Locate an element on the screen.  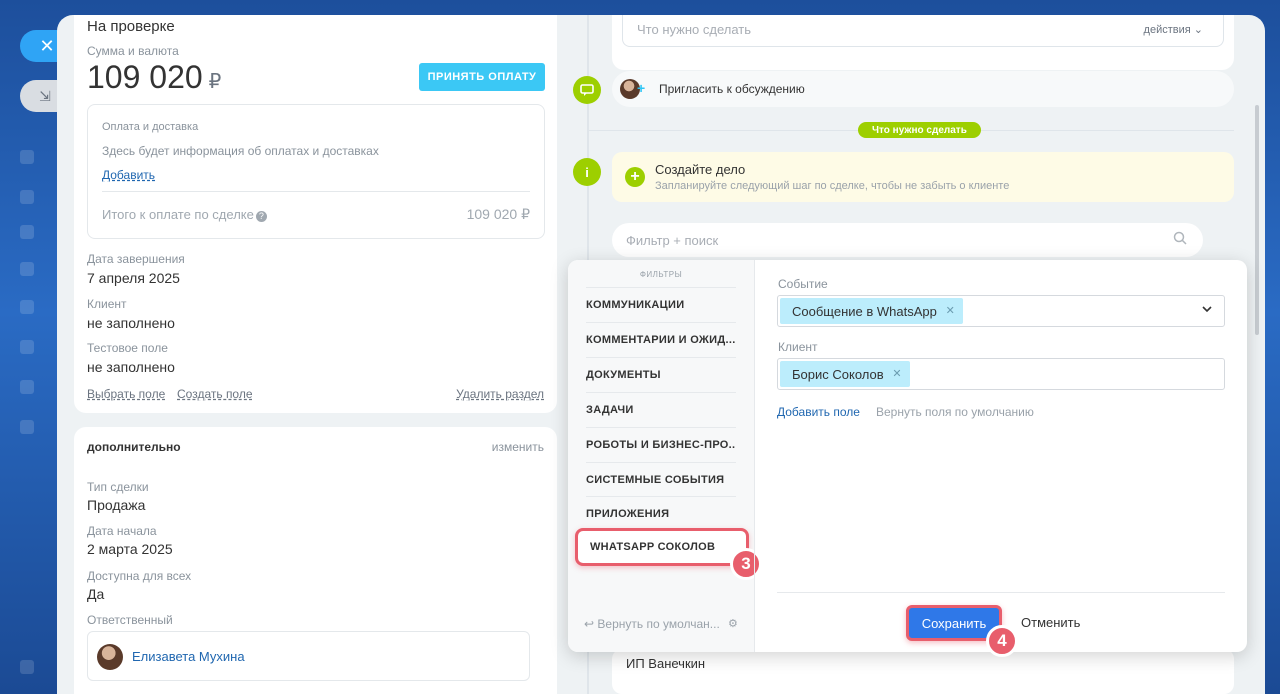
filter-item-system-events: СИСТЕМНЫЕ СОБЫТИЯ is located at coordinates (661, 479).